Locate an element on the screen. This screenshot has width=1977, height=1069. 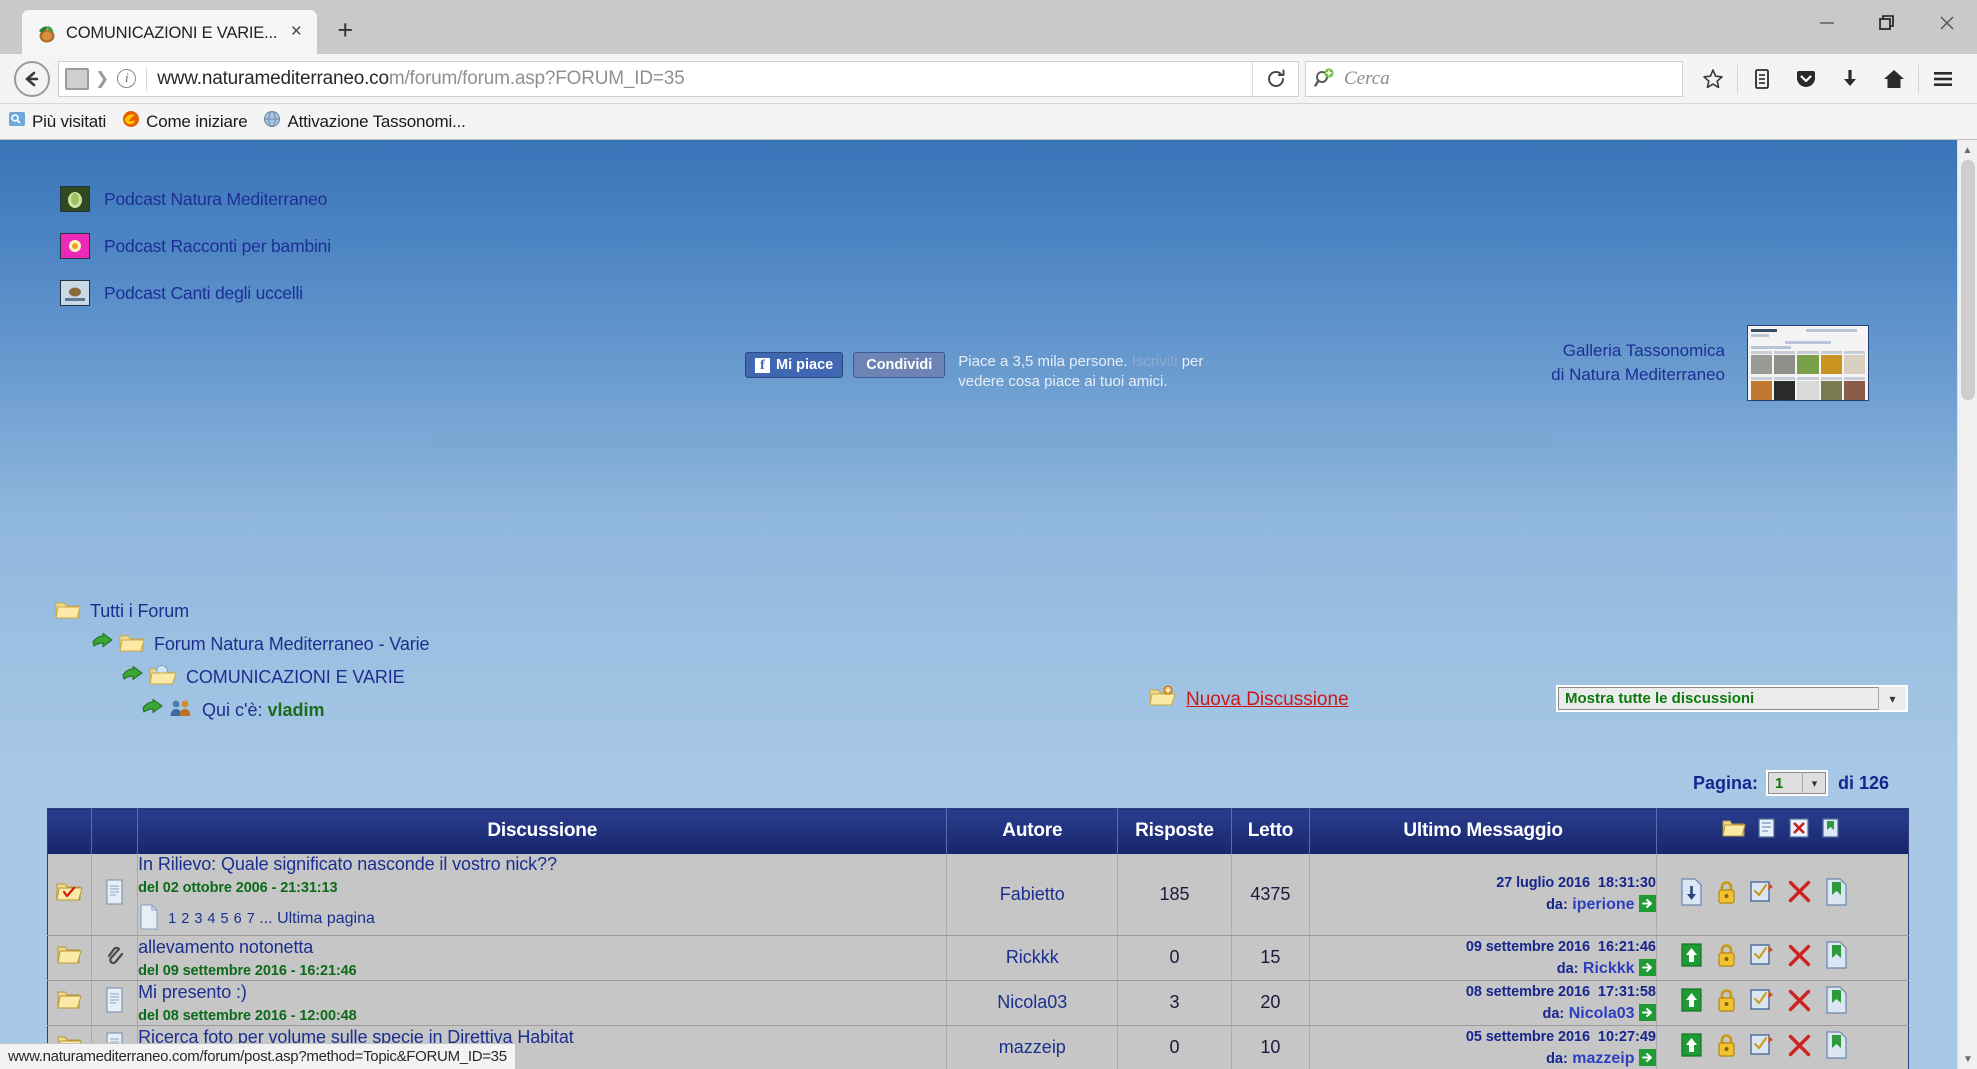
podcast-label: Podcast Canti degli uccelli is located at coordinates (203, 293).